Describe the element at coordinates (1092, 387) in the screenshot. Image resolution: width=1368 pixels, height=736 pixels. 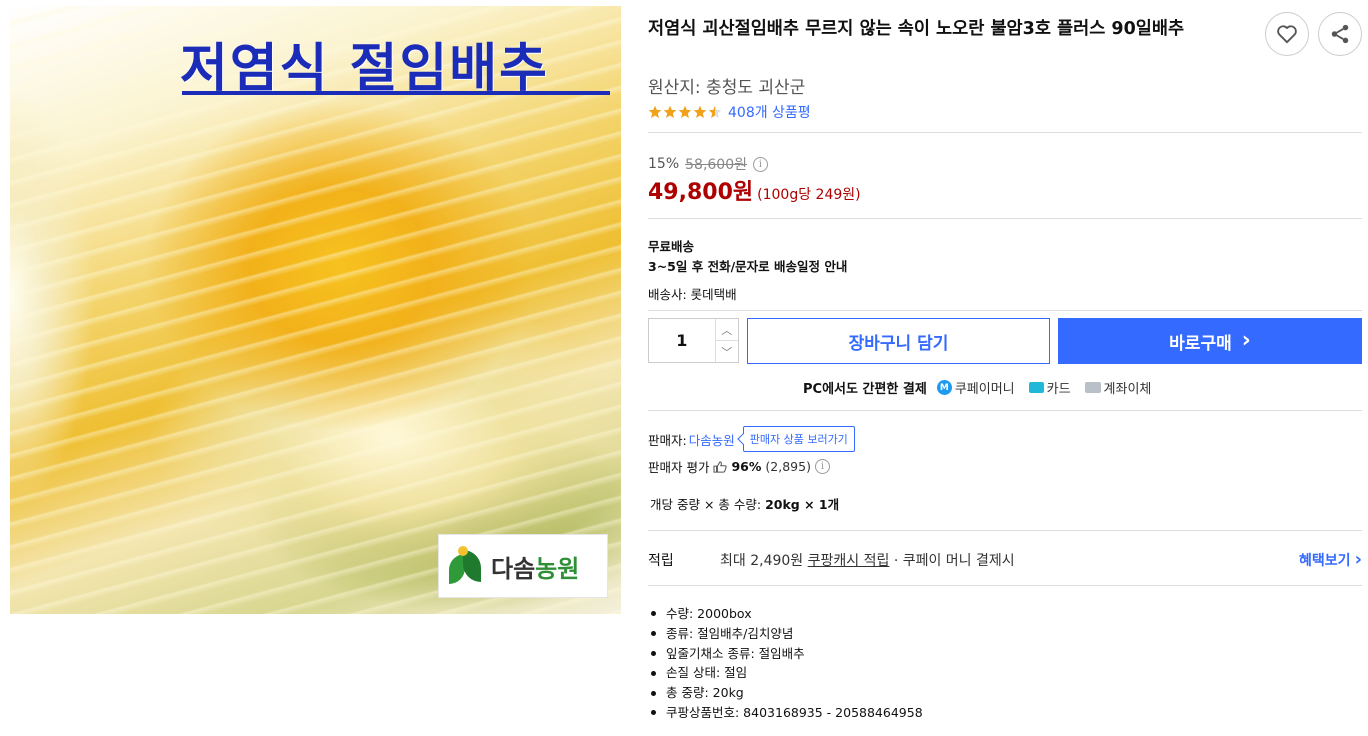
I see `bank-icon` at that location.